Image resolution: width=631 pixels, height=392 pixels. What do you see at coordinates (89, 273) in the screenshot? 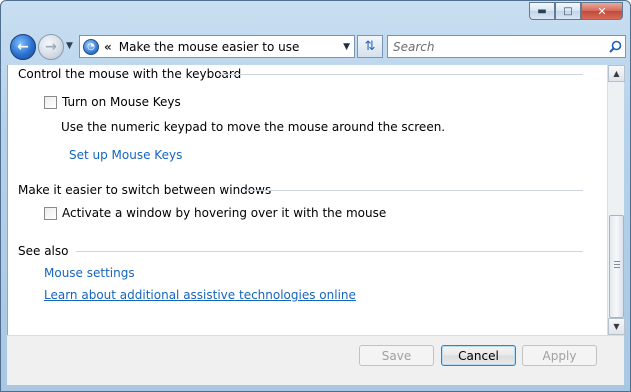
I see `mouse-settings-link: Mouse settings` at bounding box center [89, 273].